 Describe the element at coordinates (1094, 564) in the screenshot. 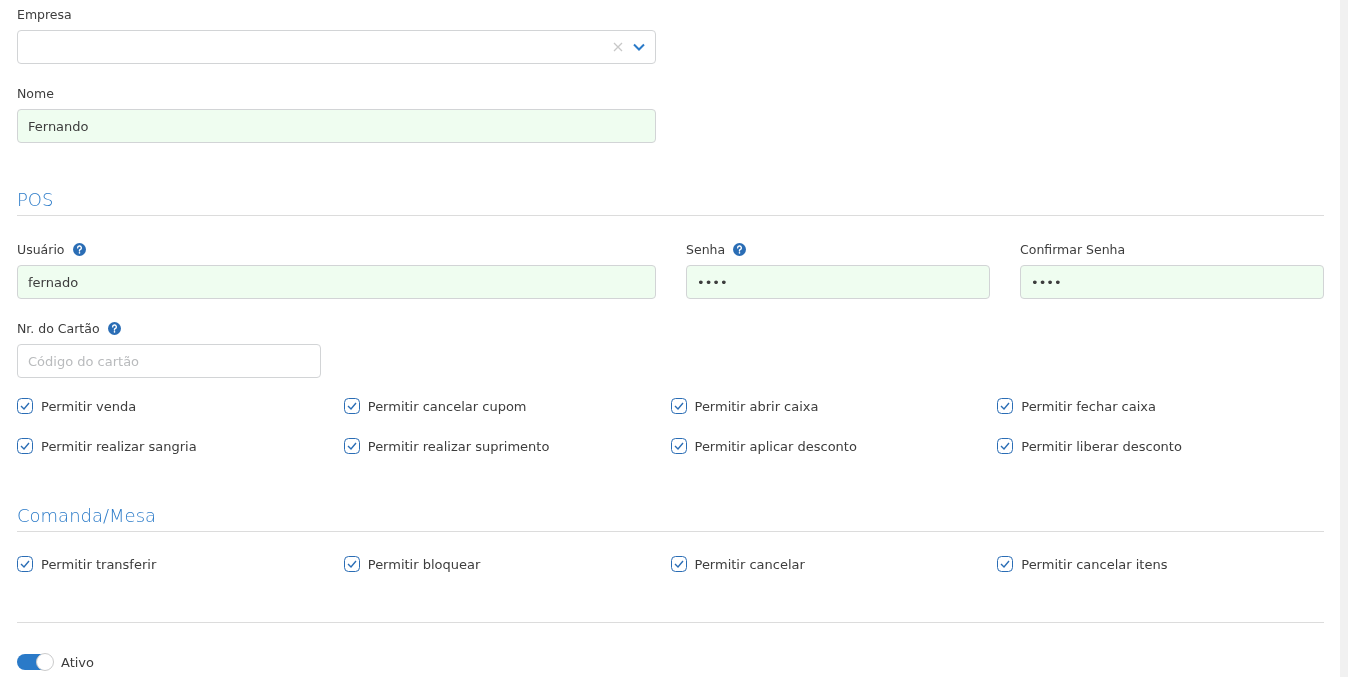

I see `checkbox-label: Permitir cancelar itens` at that location.